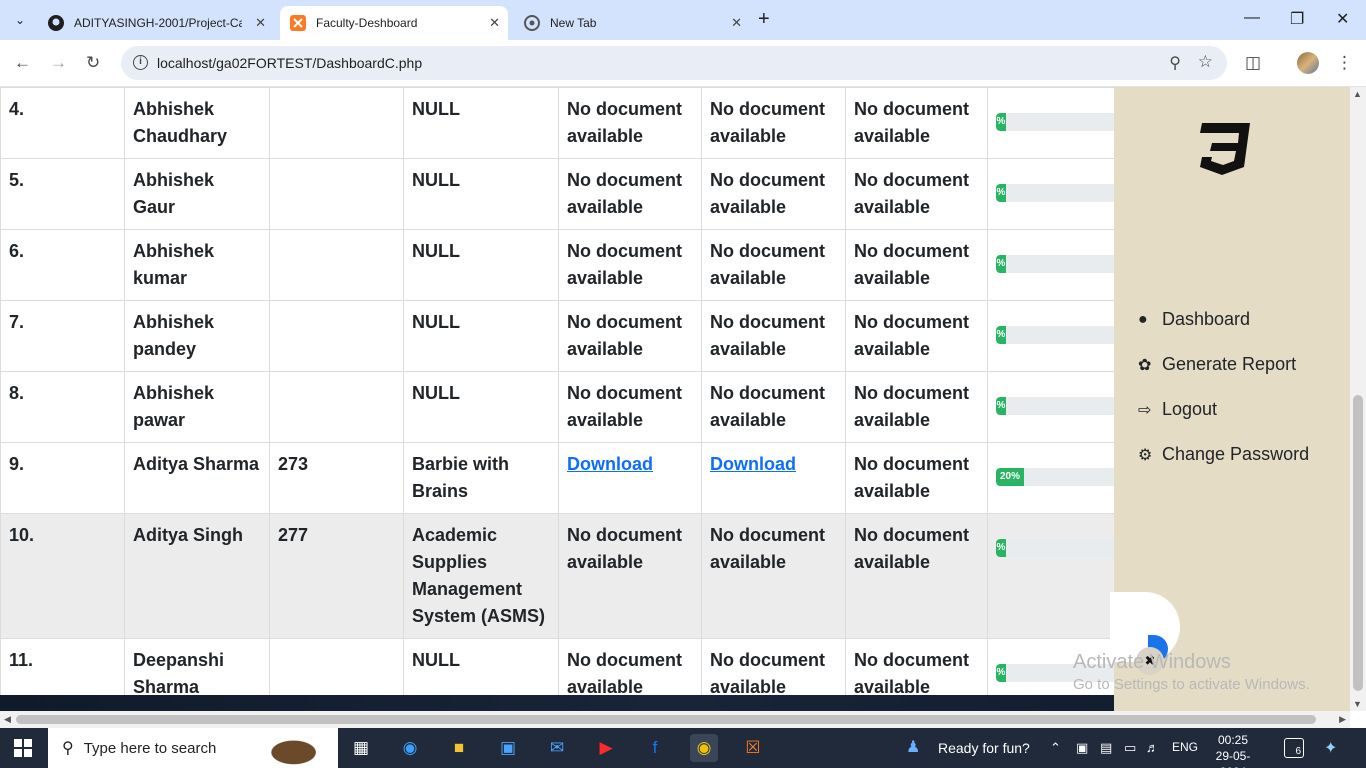 This screenshot has width=1366, height=768. Describe the element at coordinates (508, 748) in the screenshot. I see `microsoft-store-icon: ▣` at that location.